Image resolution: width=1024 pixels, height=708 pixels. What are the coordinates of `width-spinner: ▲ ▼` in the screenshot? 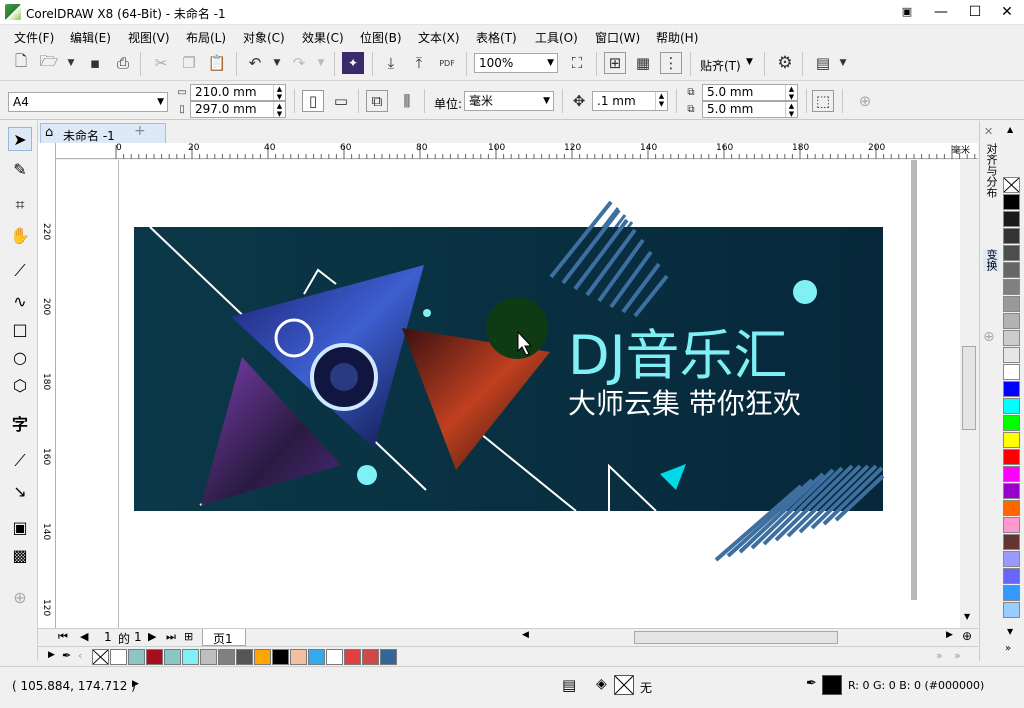 It's located at (279, 93).